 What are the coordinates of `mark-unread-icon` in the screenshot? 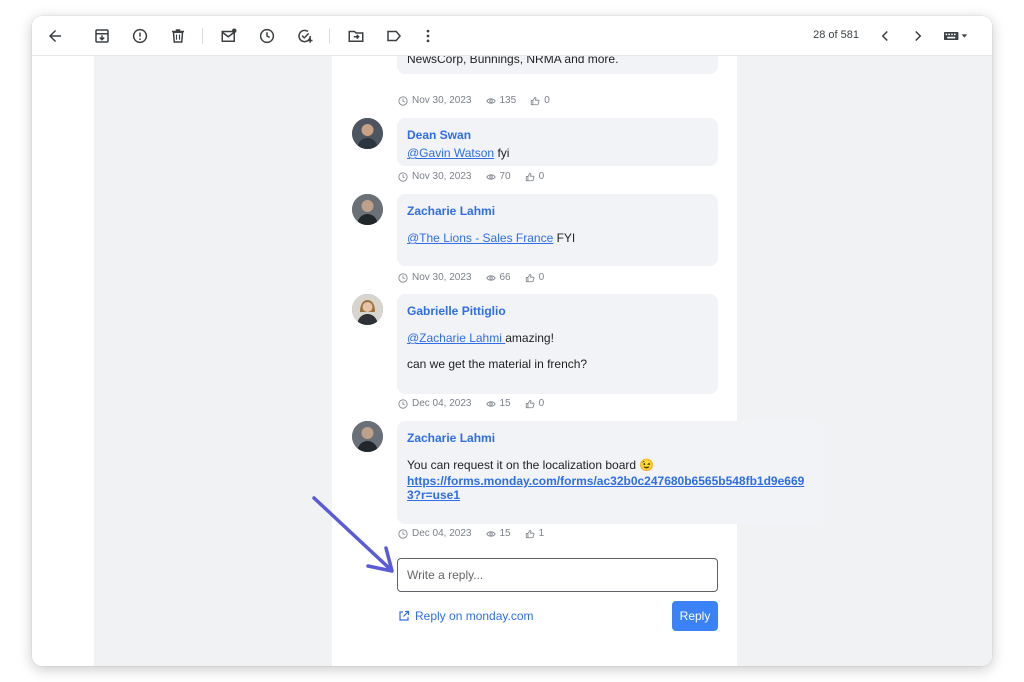 It's located at (229, 36).